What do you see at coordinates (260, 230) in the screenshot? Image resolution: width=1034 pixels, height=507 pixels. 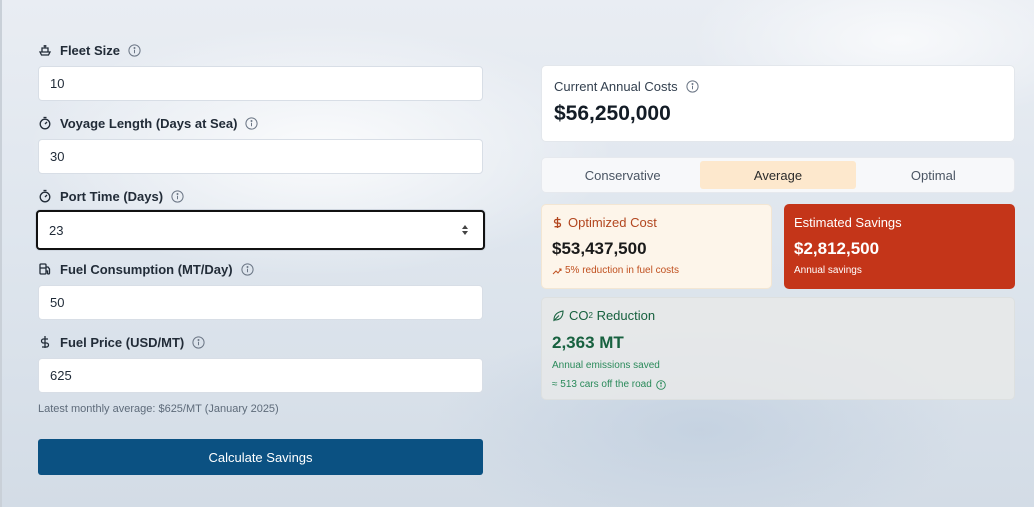 I see `port-time-input: 23` at bounding box center [260, 230].